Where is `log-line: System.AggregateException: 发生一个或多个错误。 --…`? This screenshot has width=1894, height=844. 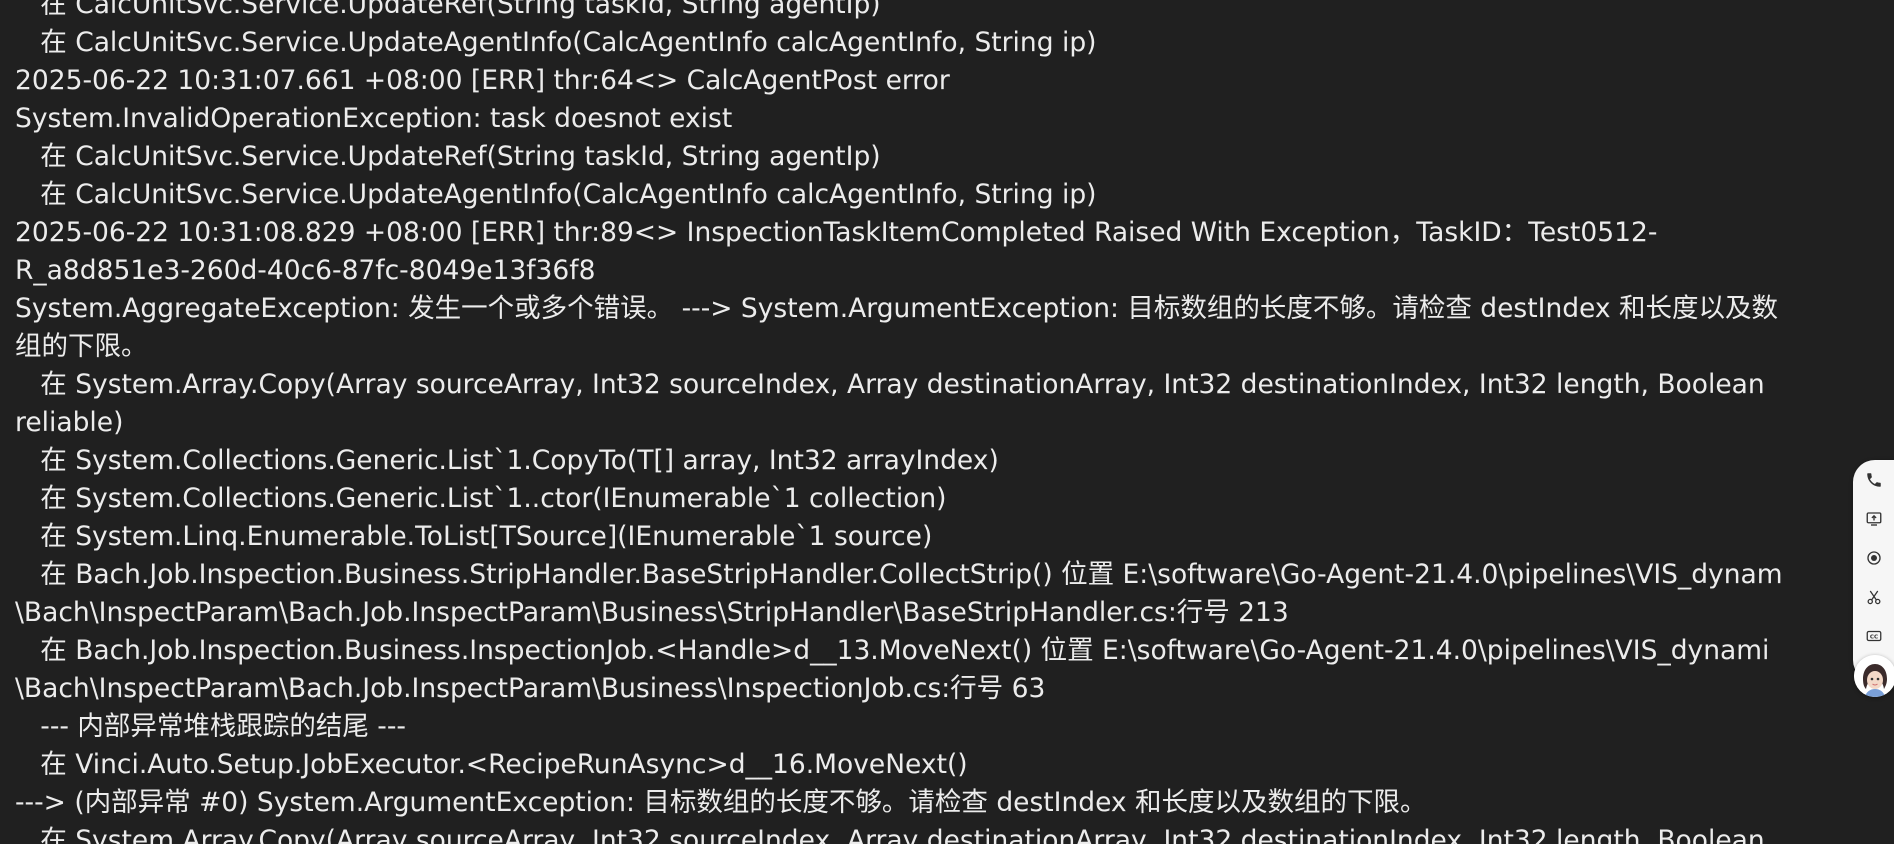 log-line: System.AggregateException: 发生一个或多个错误。 --… is located at coordinates (897, 308).